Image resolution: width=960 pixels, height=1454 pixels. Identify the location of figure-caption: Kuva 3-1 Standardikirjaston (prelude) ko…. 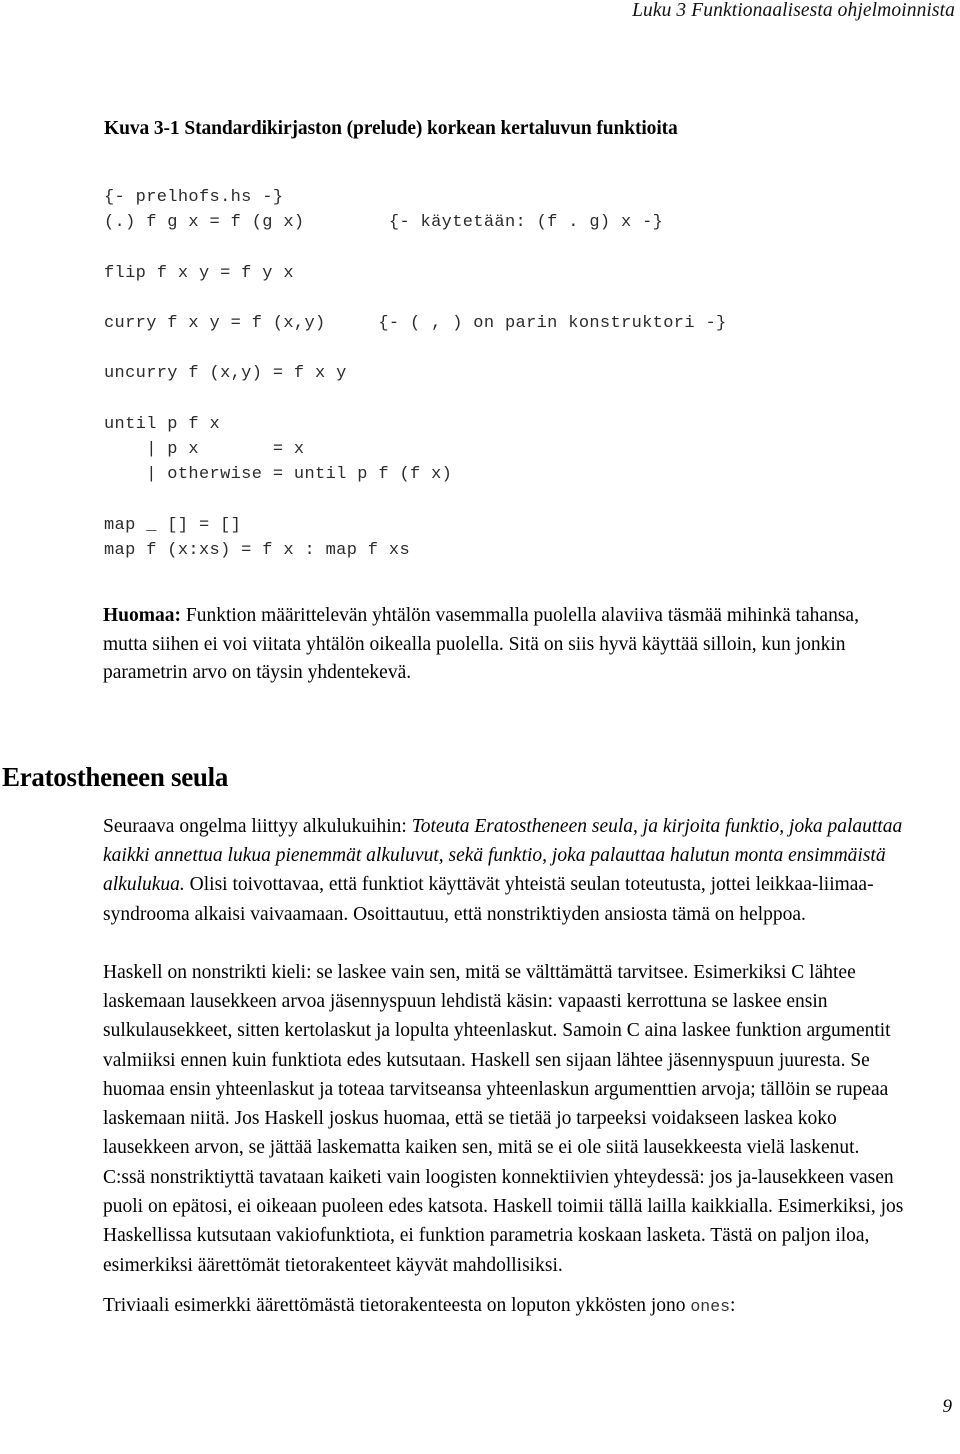
(391, 128).